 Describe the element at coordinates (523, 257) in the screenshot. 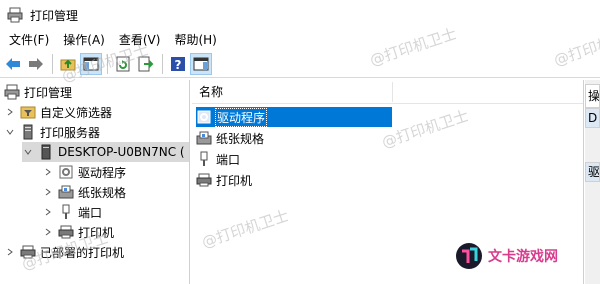

I see `logo-text: 文卡游戏网` at that location.